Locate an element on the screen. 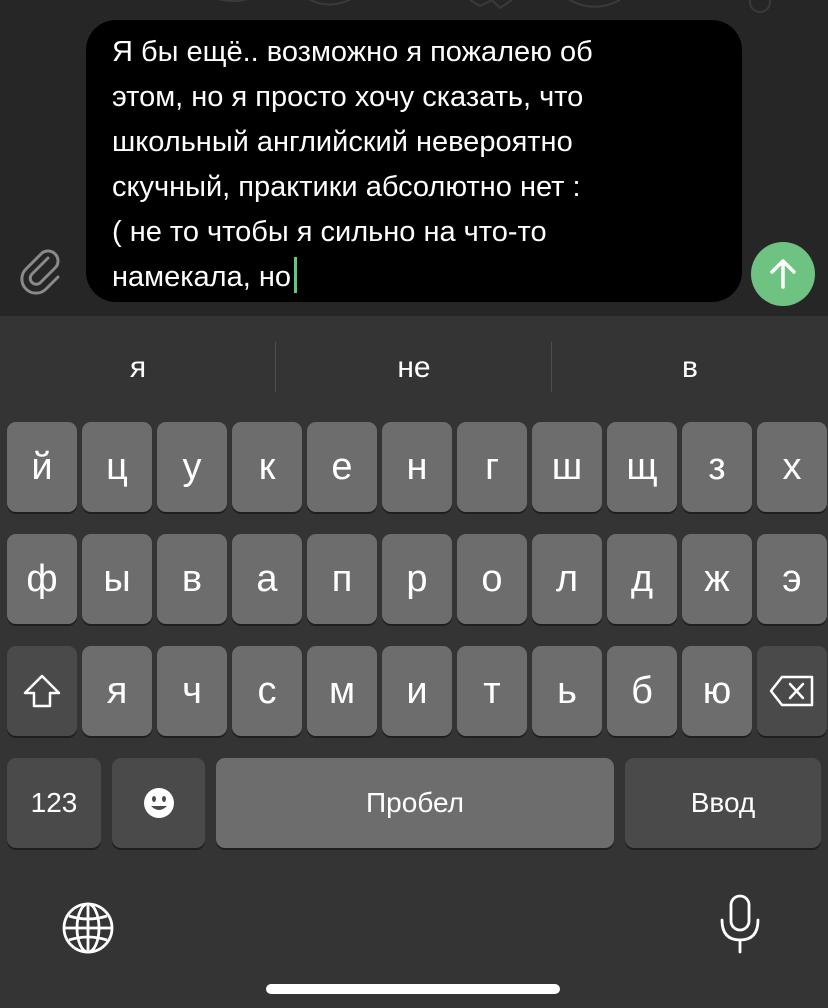  shift-key is located at coordinates (42, 691).